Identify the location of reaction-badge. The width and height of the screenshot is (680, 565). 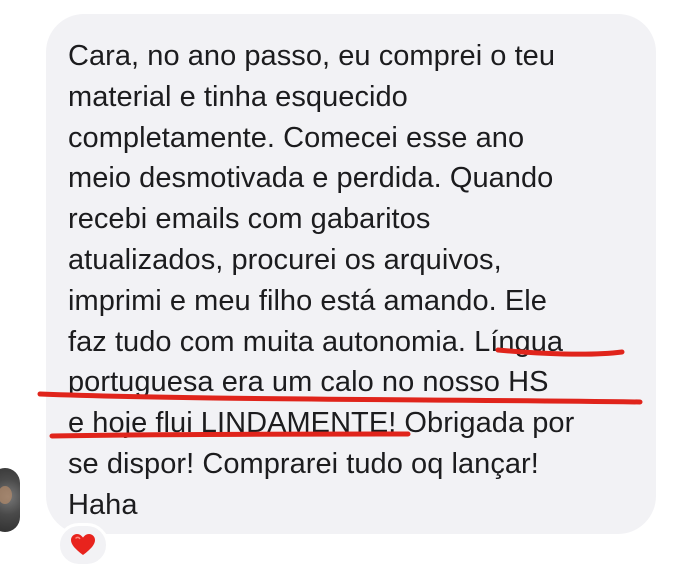
(83, 544).